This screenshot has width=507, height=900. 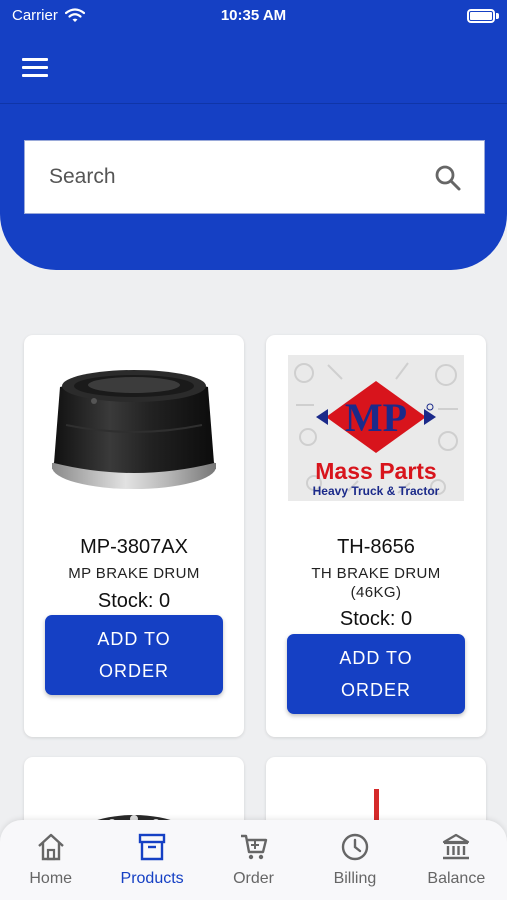 I want to click on product-name: MP BRAKE DRUM, so click(x=134, y=573).